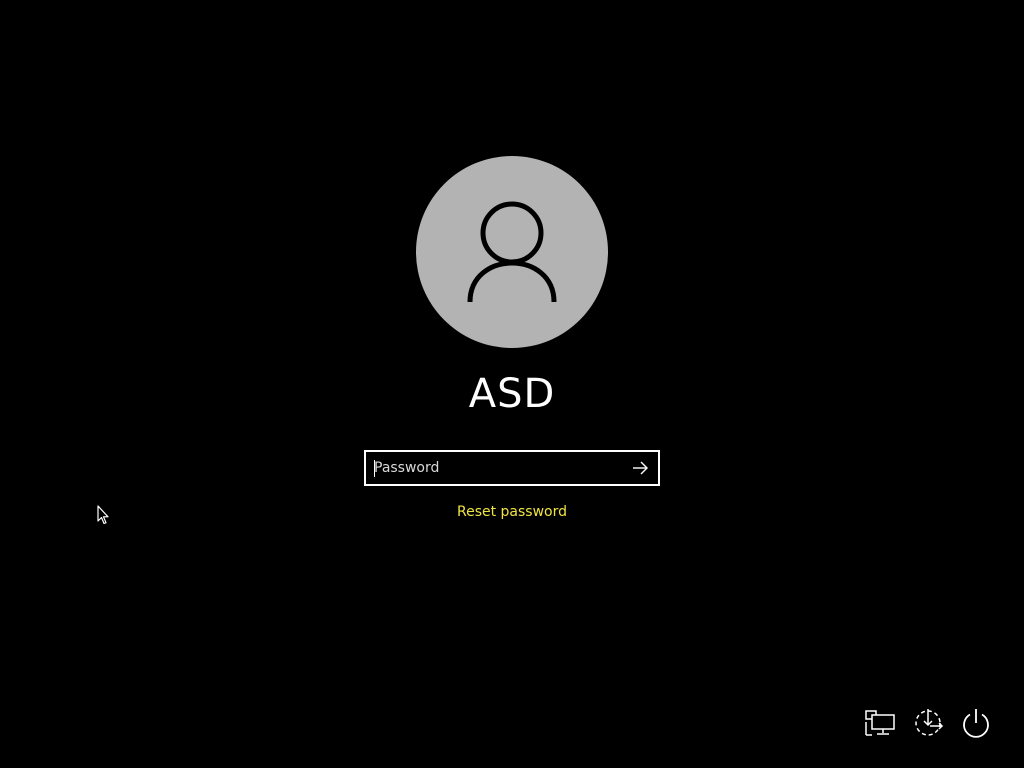 This screenshot has width=1024, height=768. I want to click on user-name: ASD, so click(512, 394).